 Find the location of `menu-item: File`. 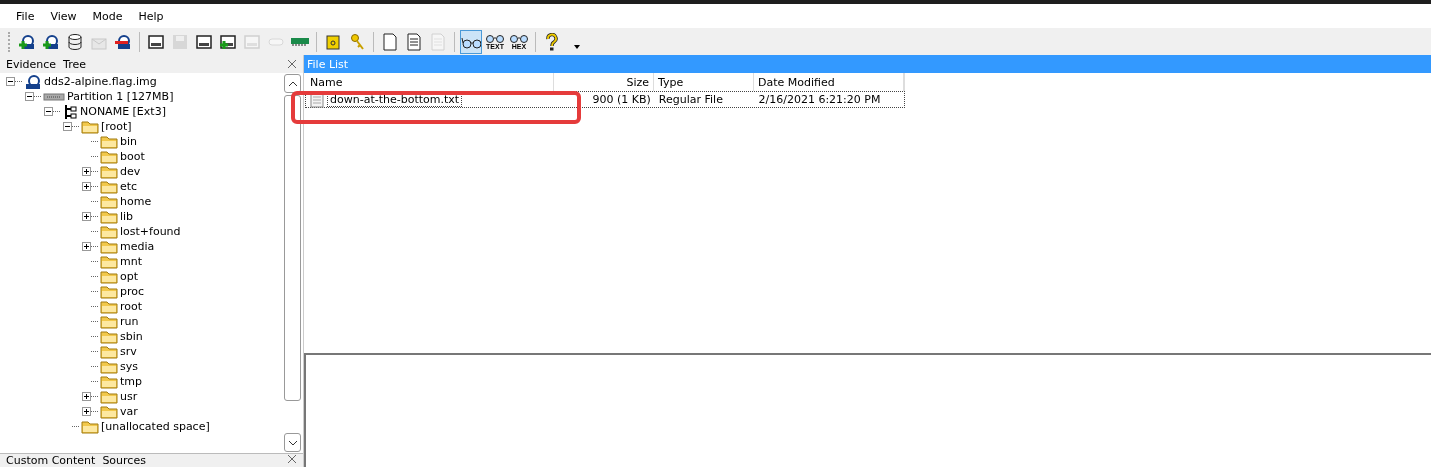

menu-item: File is located at coordinates (25, 16).